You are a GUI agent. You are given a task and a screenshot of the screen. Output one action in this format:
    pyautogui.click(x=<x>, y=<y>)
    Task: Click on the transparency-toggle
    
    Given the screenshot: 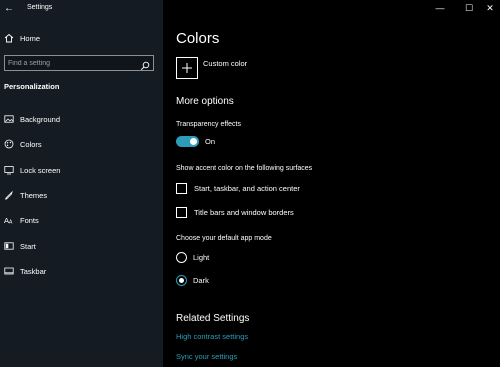 What is the action you would take?
    pyautogui.click(x=187, y=141)
    